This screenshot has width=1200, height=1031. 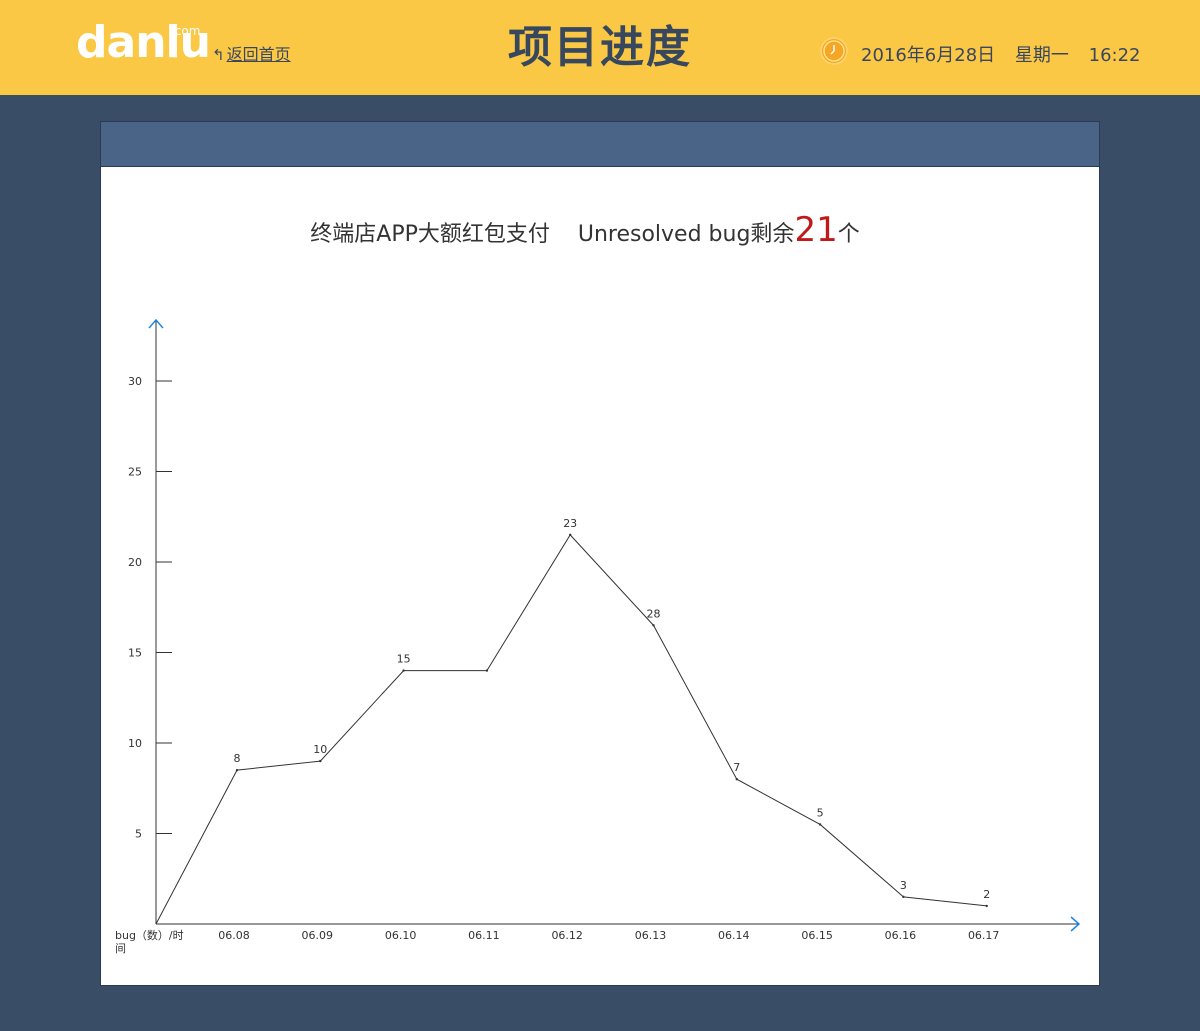 I want to click on data-label: 15, so click(x=404, y=659).